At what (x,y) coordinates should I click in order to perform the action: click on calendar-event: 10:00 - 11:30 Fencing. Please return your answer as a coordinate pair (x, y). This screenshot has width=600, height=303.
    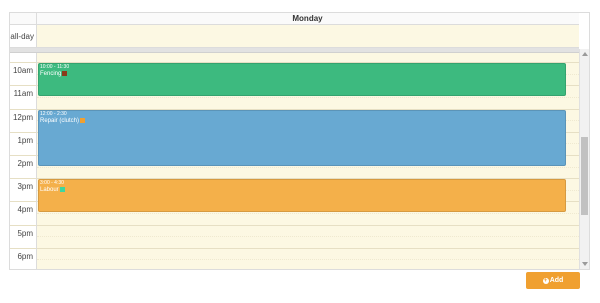
    Looking at the image, I should click on (302, 80).